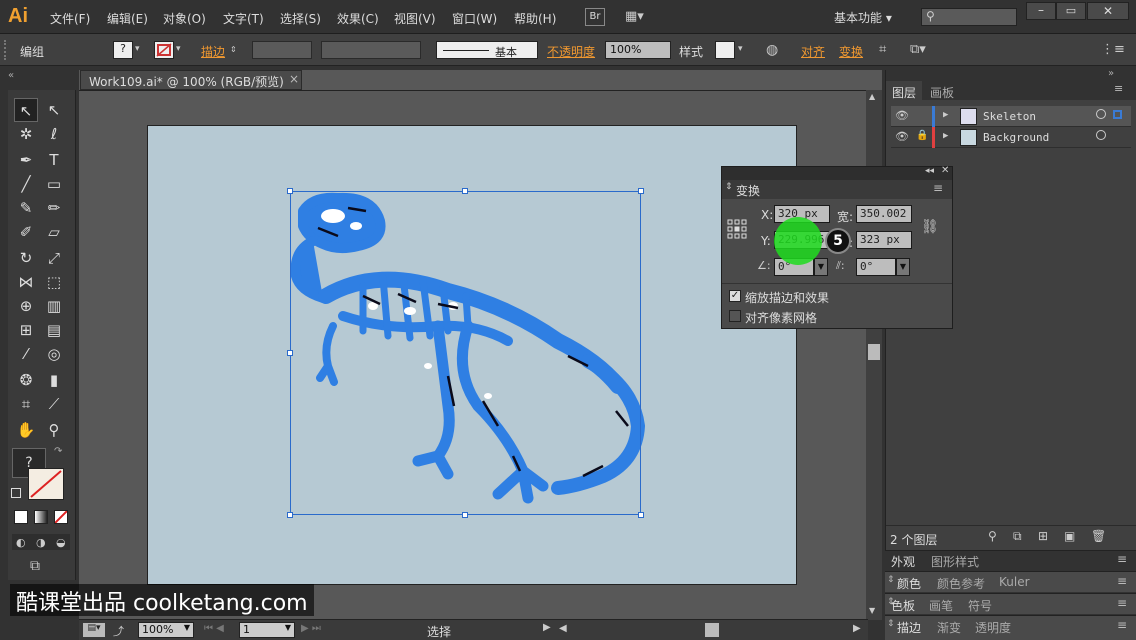 The image size is (1136, 640). What do you see at coordinates (993, 627) in the screenshot?
I see `tab-transparency: 透明度` at bounding box center [993, 627].